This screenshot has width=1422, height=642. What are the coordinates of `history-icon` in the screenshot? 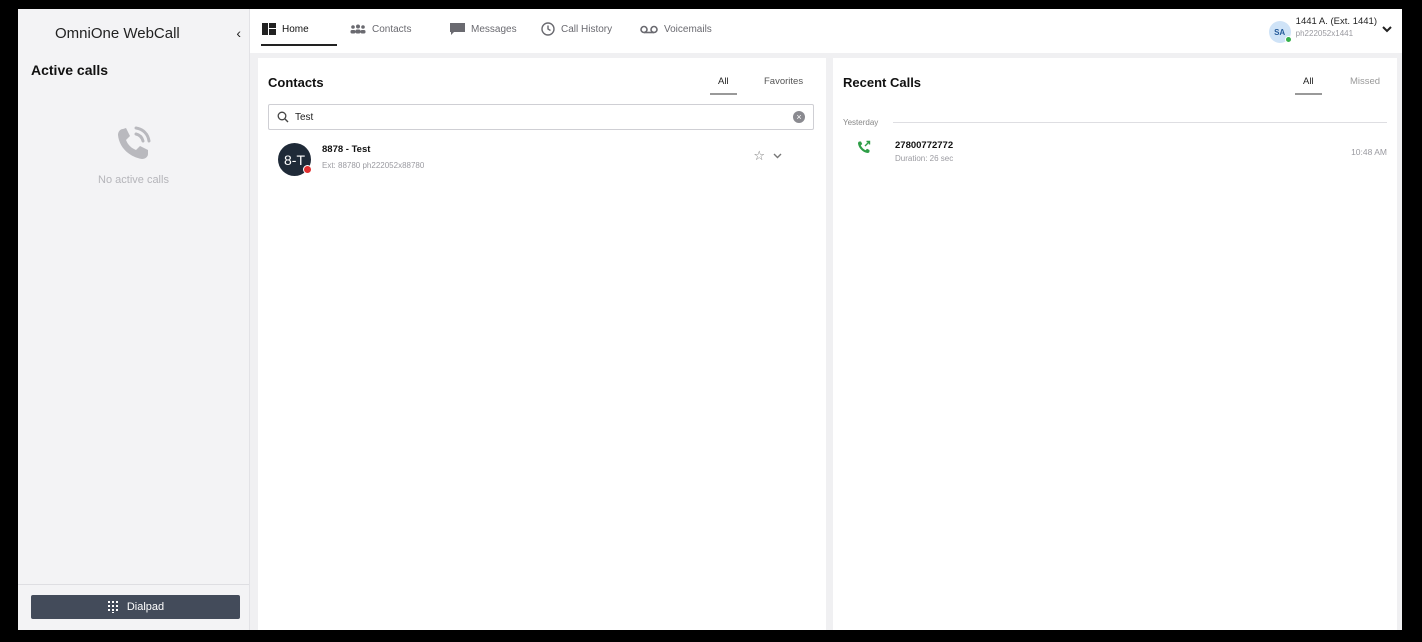 It's located at (548, 29).